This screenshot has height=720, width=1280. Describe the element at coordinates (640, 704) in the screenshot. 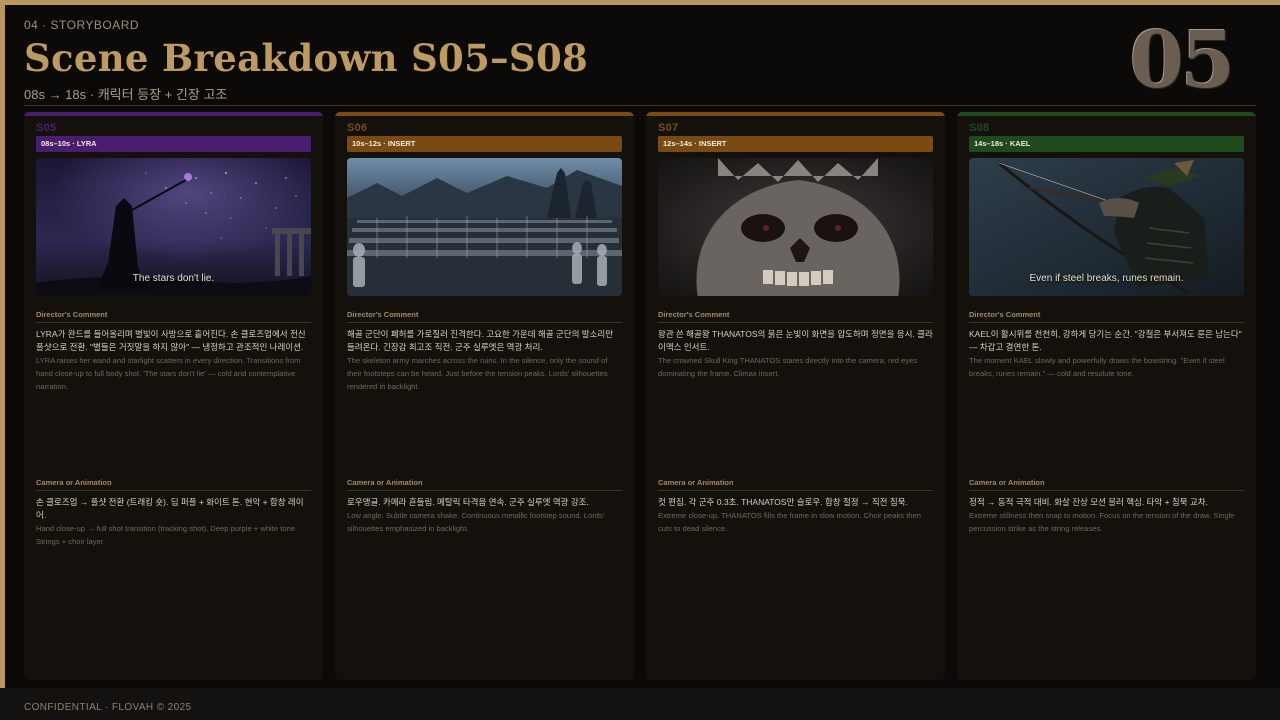

I see `page-footer: CONFIDENTIAL · FLOVAH © 2025` at that location.